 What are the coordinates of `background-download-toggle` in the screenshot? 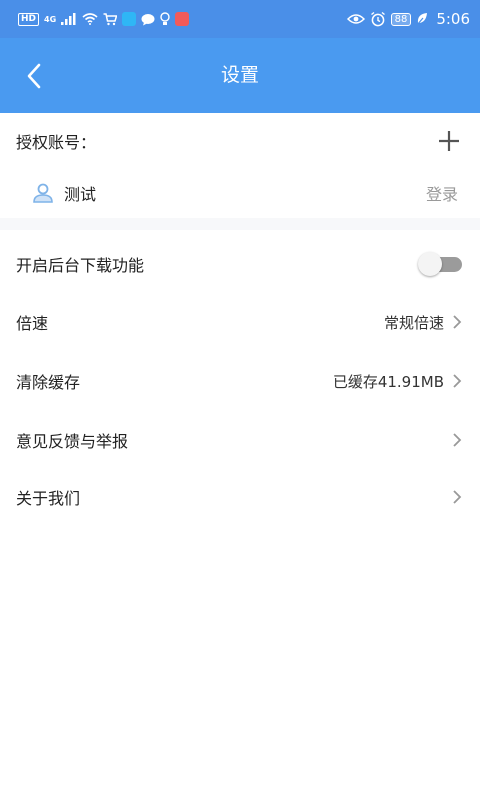 It's located at (440, 263).